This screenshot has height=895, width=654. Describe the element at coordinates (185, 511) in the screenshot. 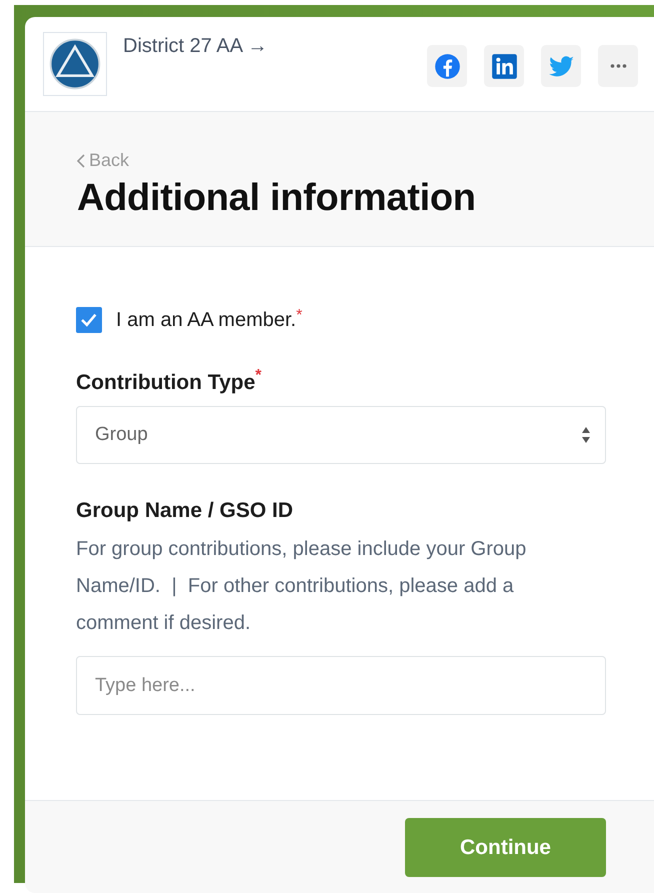

I see `field-label: Group Name / GSO ID` at that location.